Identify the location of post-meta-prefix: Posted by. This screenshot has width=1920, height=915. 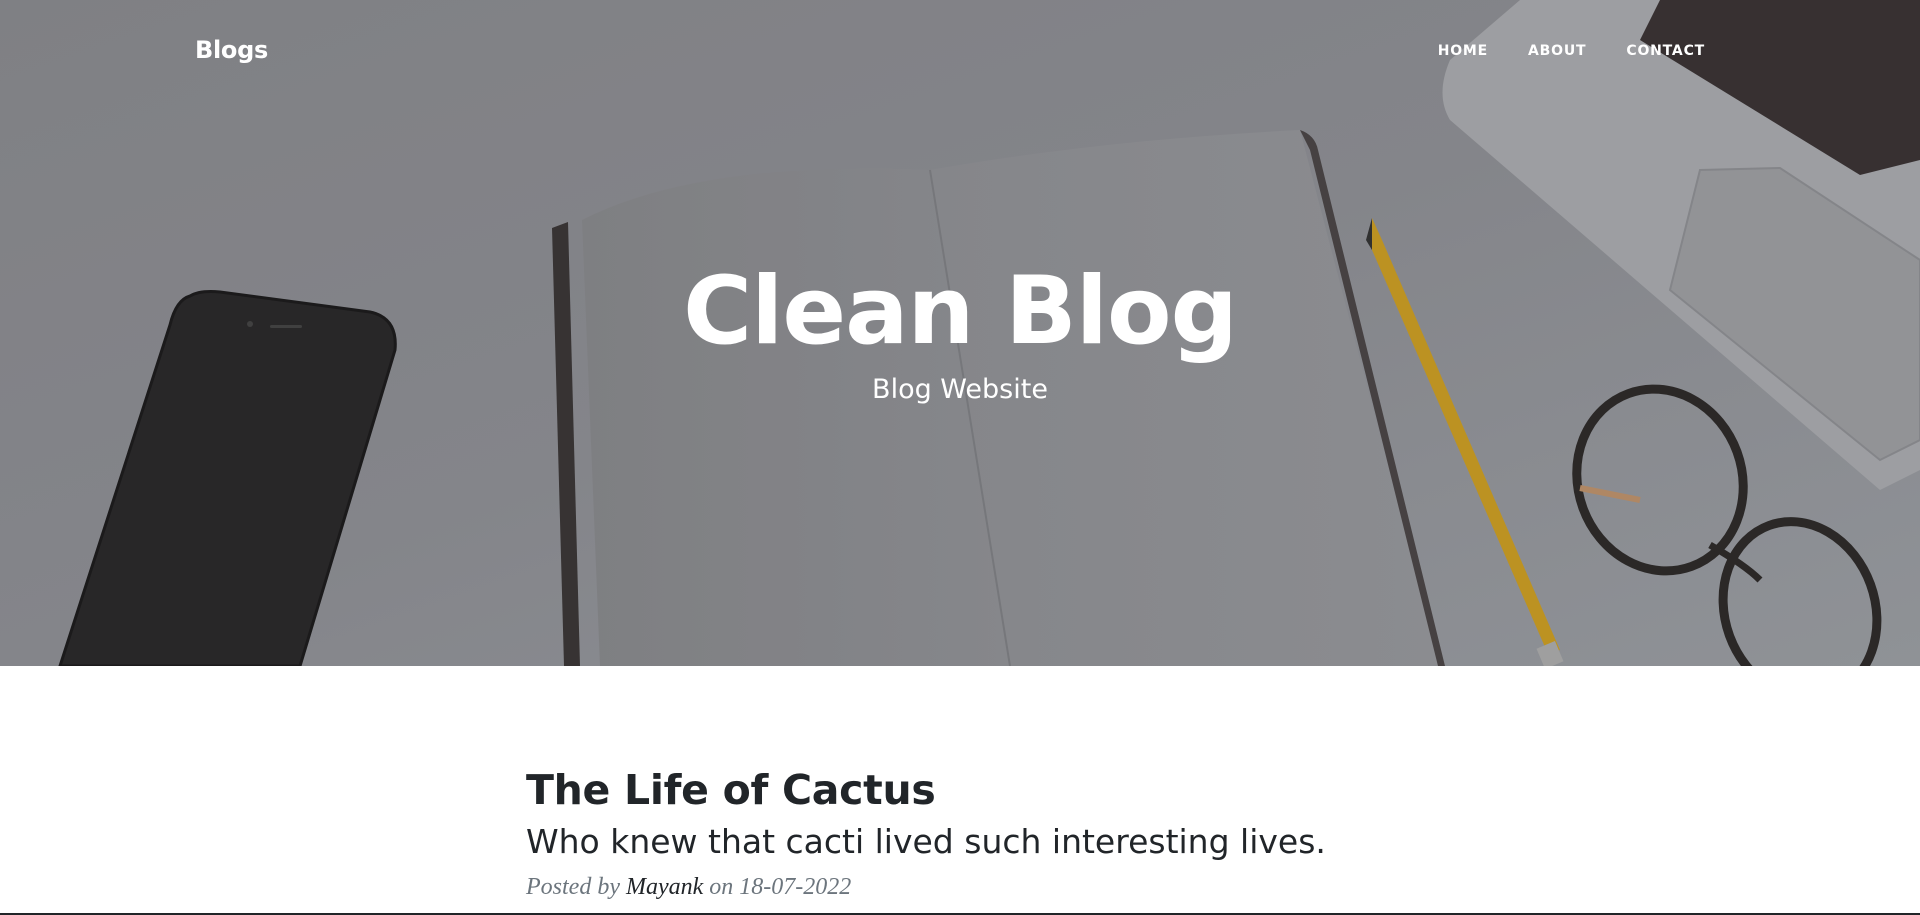
(573, 887).